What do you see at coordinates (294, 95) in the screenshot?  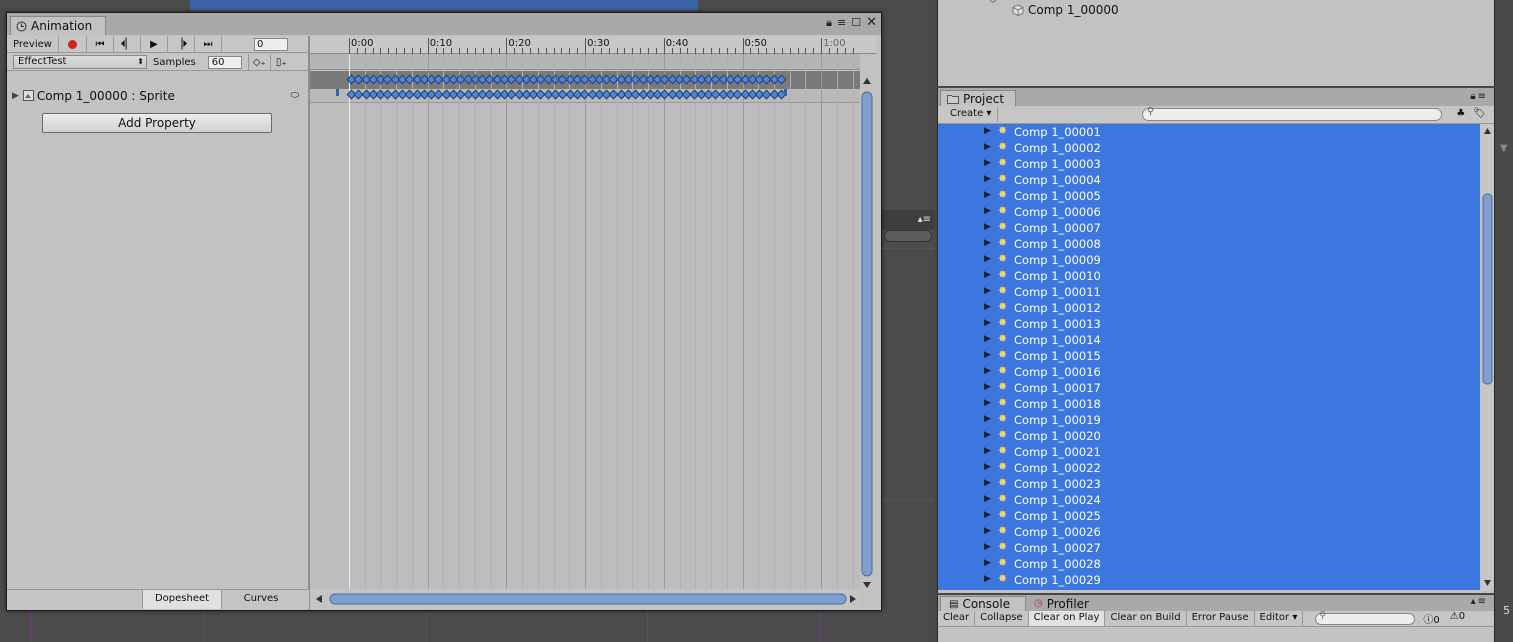 I see `property-options-icon: ⬭` at bounding box center [294, 95].